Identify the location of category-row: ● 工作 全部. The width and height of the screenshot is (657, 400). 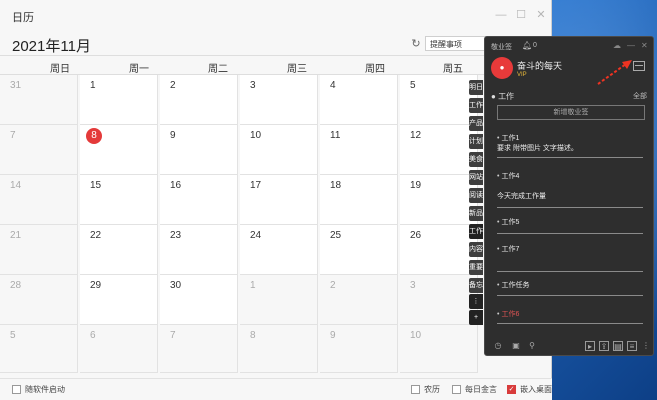
(570, 96).